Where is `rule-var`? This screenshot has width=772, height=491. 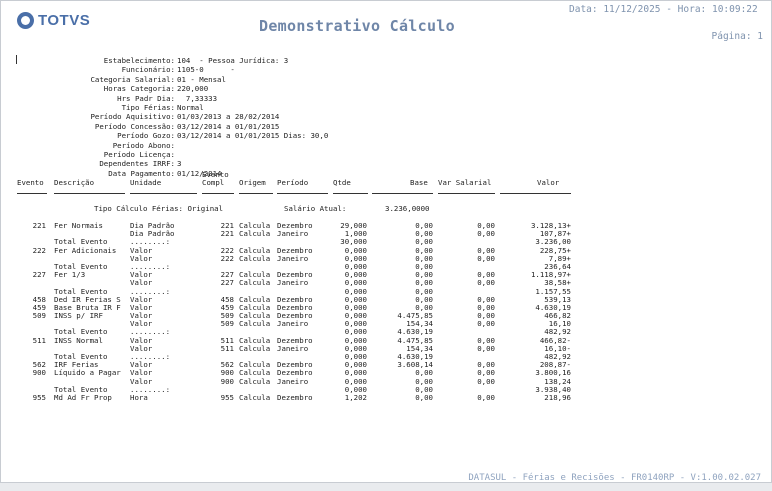 rule-var is located at coordinates (466, 193).